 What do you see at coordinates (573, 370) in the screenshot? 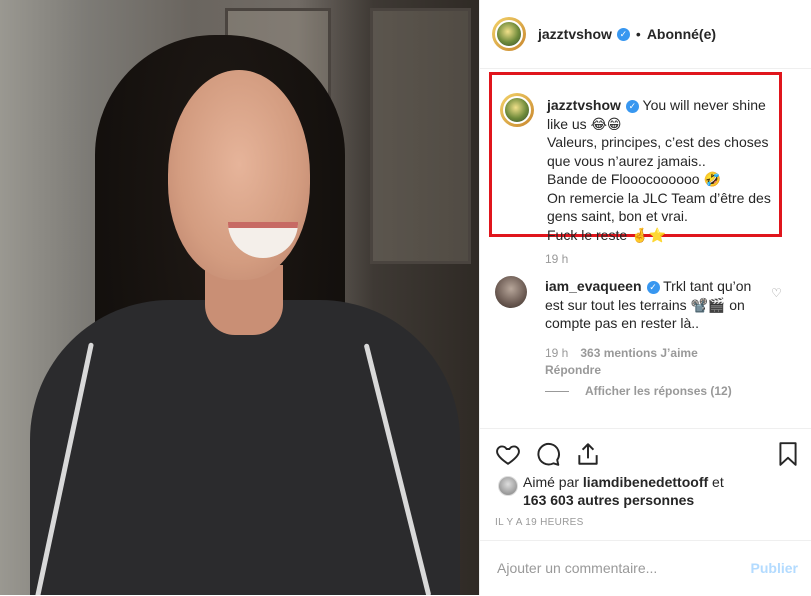
I see `reply-button: Répondre` at bounding box center [573, 370].